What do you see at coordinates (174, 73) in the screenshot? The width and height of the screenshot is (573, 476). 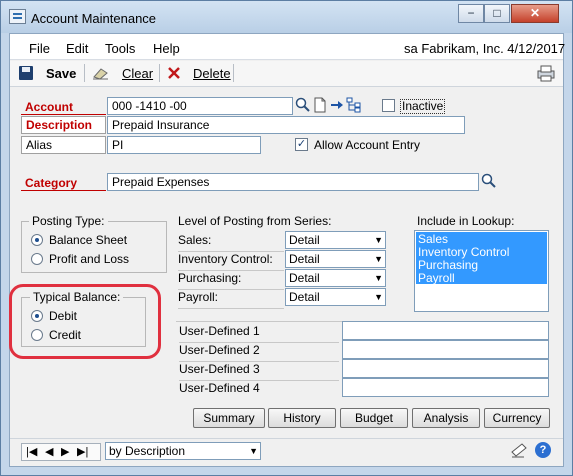 I see `delete-x-icon` at bounding box center [174, 73].